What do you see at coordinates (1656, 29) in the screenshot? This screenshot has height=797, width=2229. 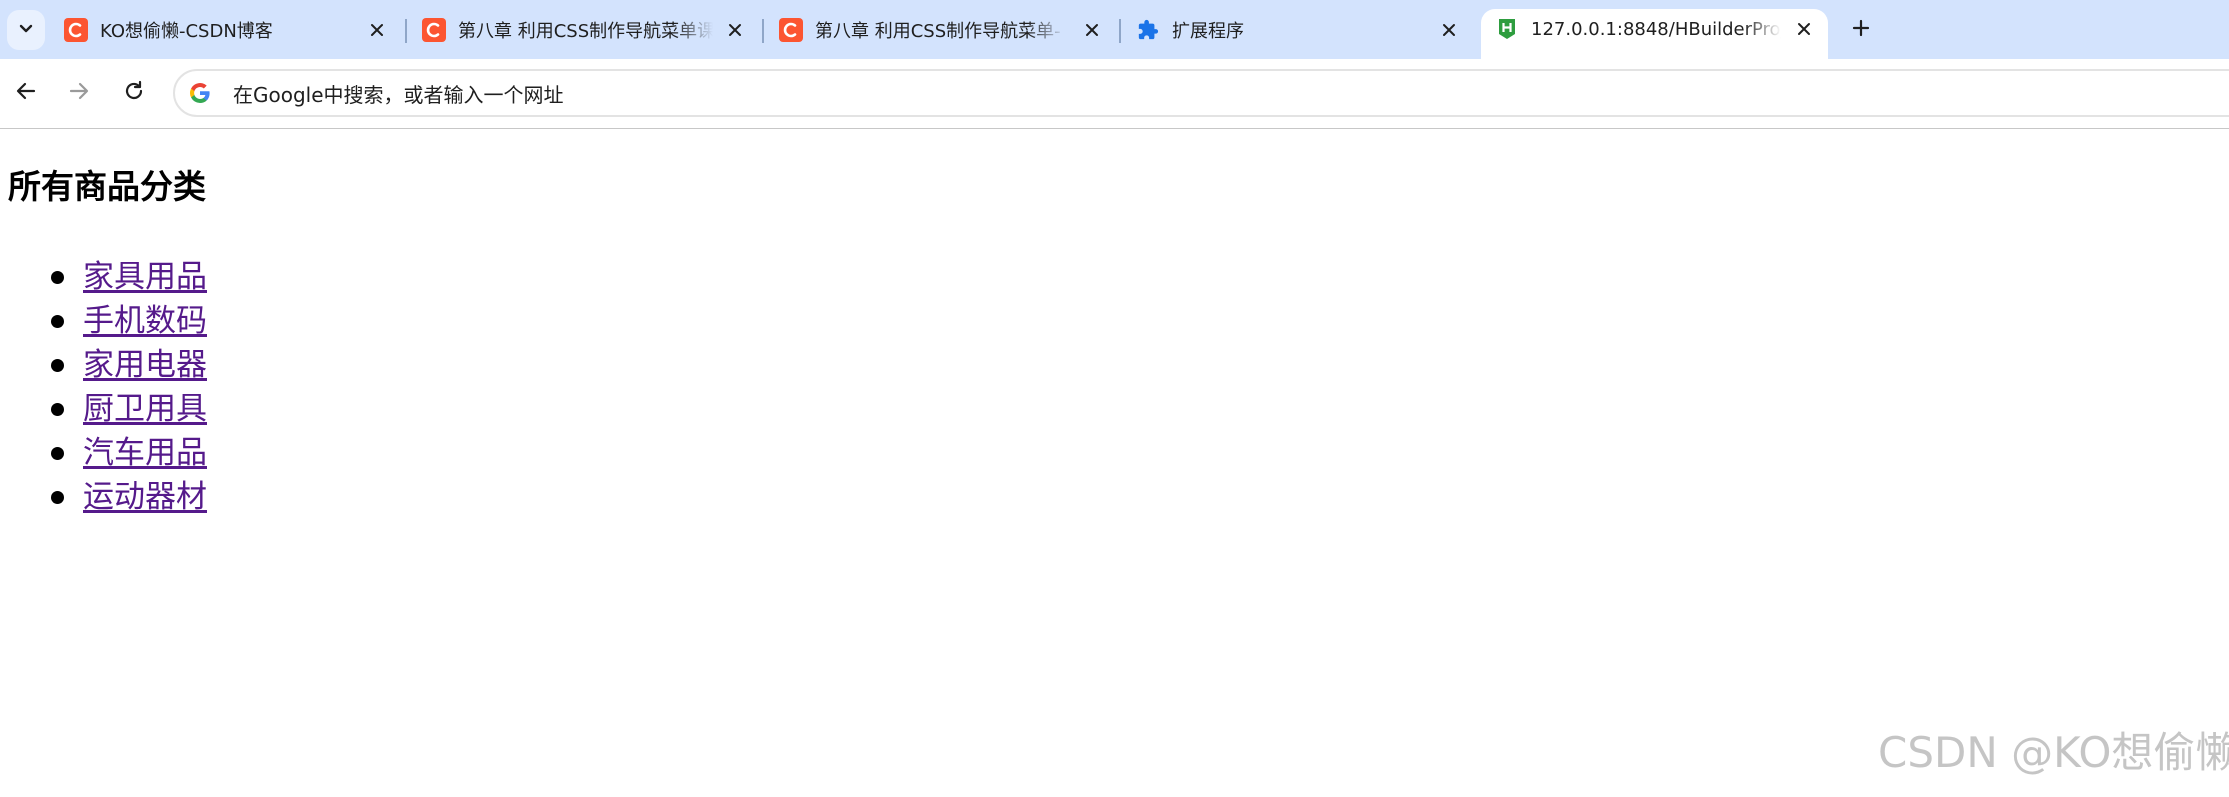 I see `tab-title: 127.0.0.1:8848/HBuilderProje` at bounding box center [1656, 29].